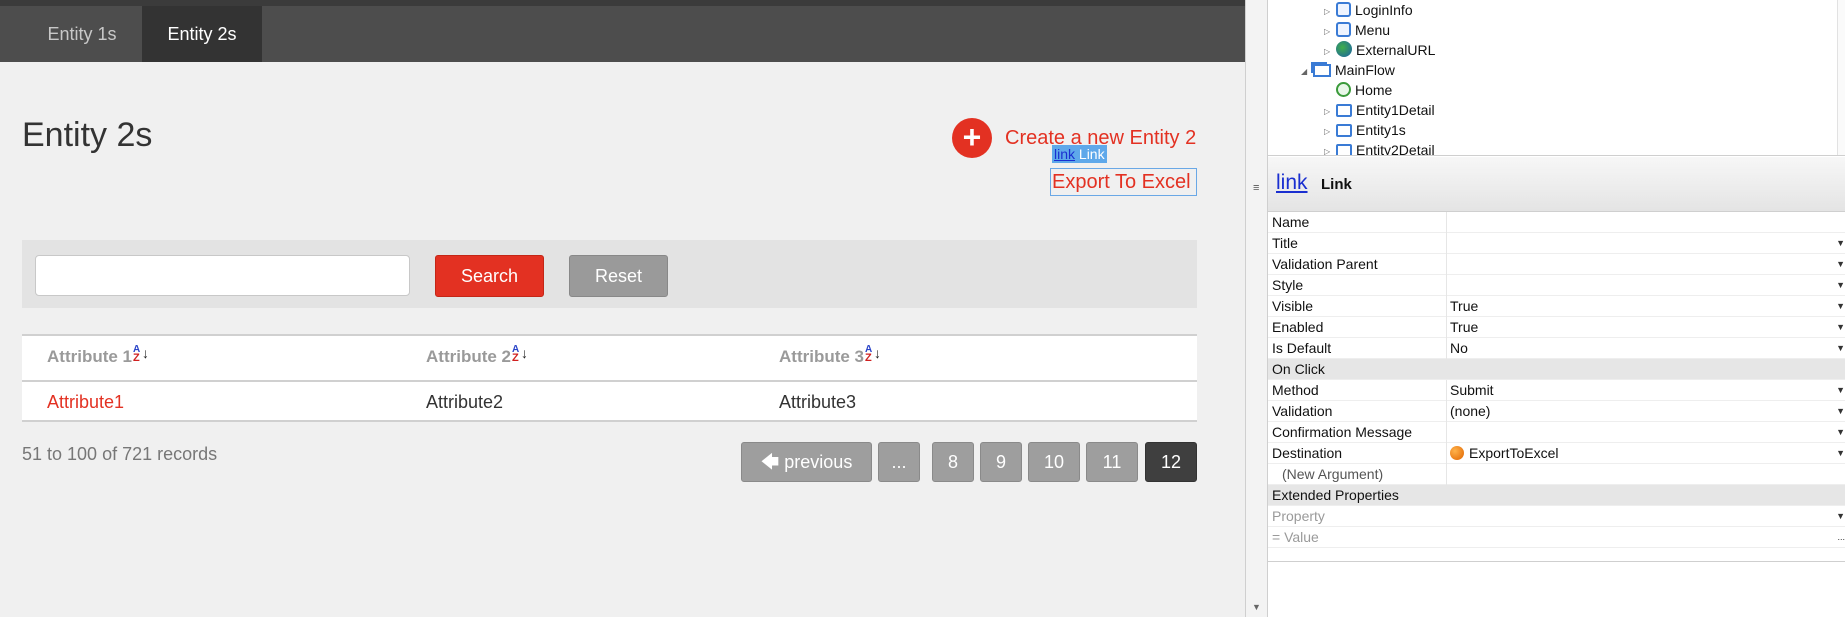 The image size is (1845, 617). I want to click on tree-item-mainflow: ◢ MainFlow, so click(1348, 70).